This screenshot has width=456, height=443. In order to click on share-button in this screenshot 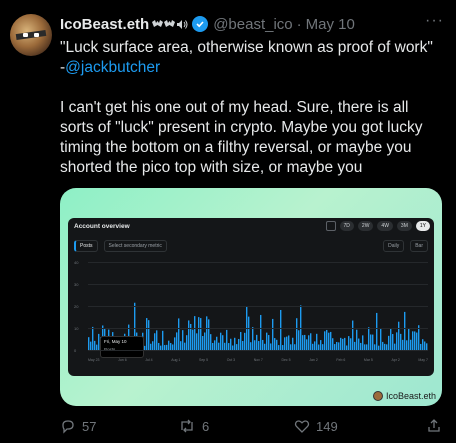, I will do `click(434, 426)`.